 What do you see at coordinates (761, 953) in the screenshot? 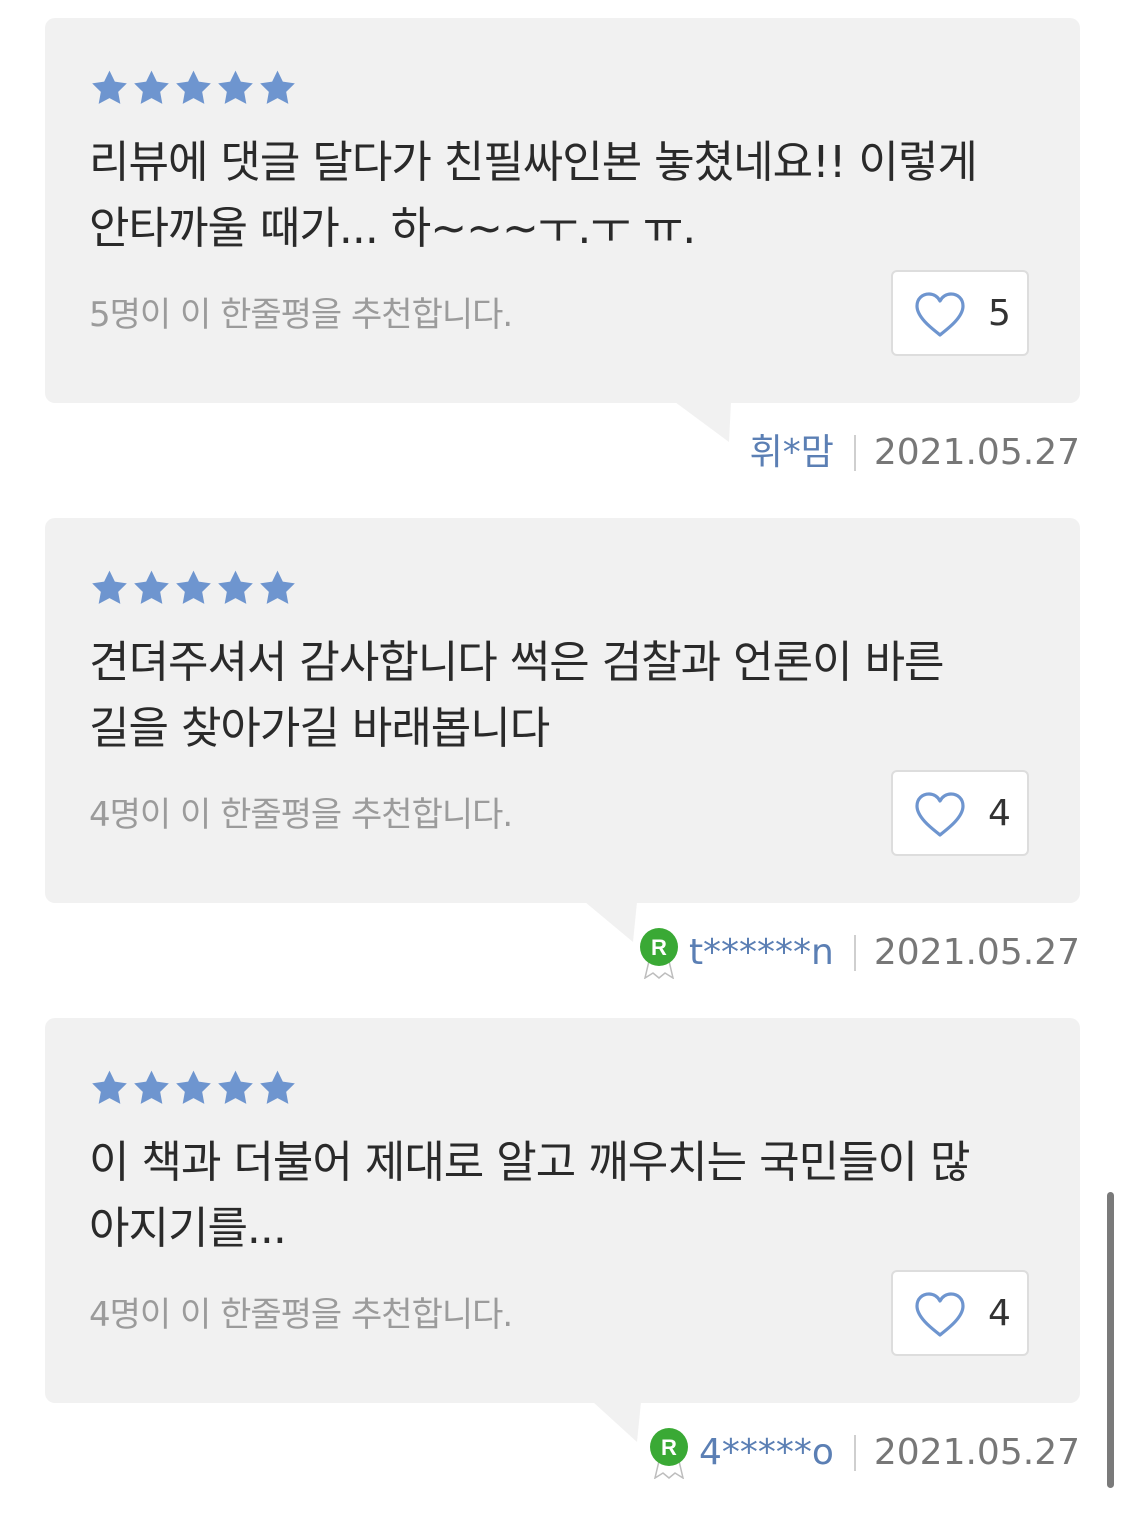
I see `reviewer-nickname: t******n` at bounding box center [761, 953].